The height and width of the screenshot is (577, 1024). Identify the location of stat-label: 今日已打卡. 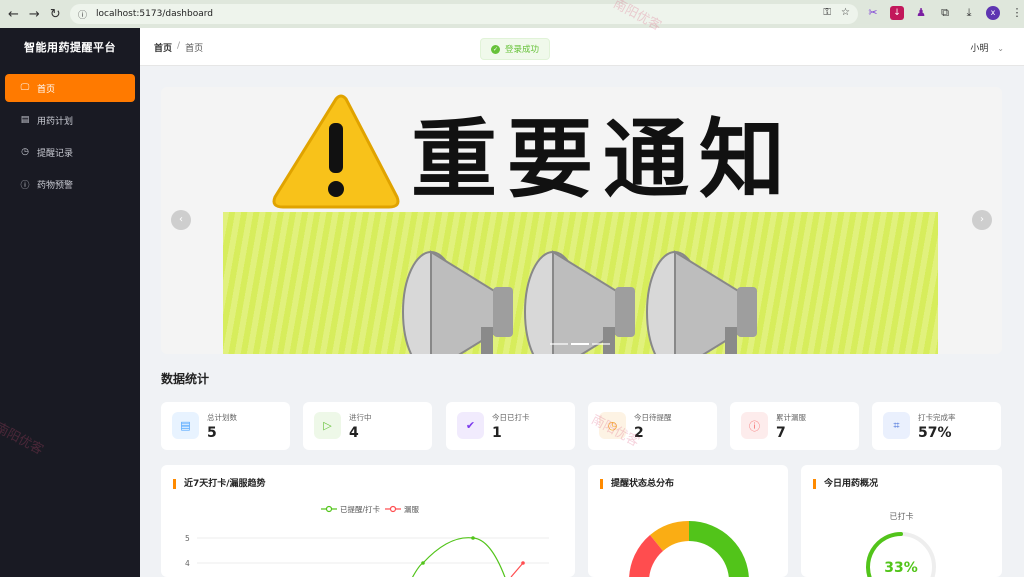
(511, 417).